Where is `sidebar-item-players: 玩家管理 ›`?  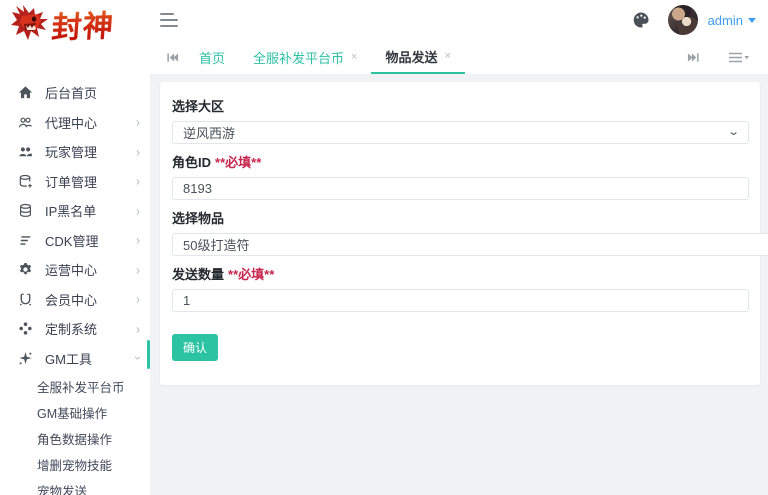
sidebar-item-players: 玩家管理 › is located at coordinates (75, 152).